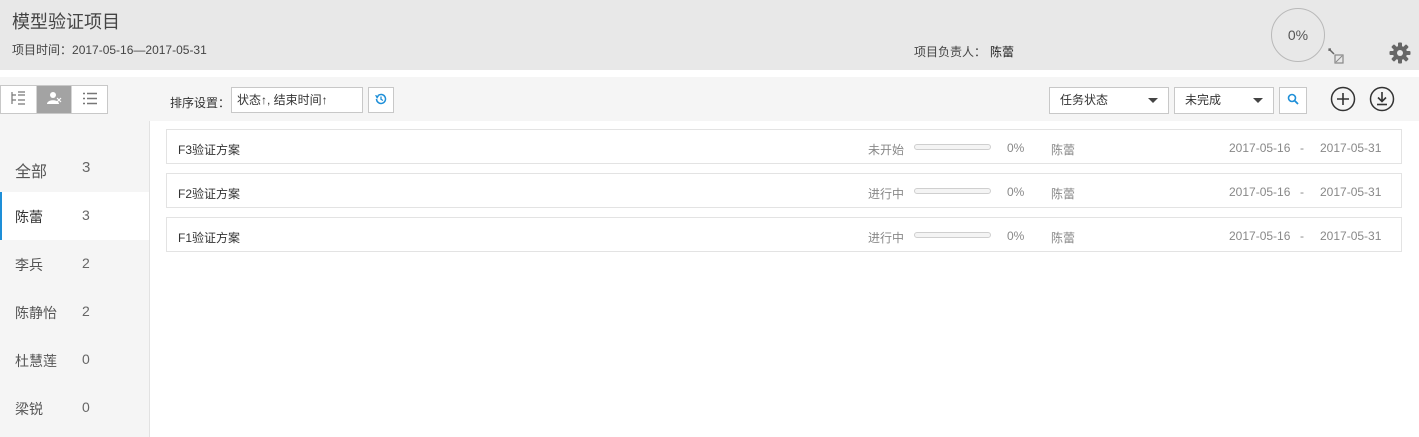 This screenshot has height=437, width=1419. I want to click on task-status: 未开始, so click(886, 150).